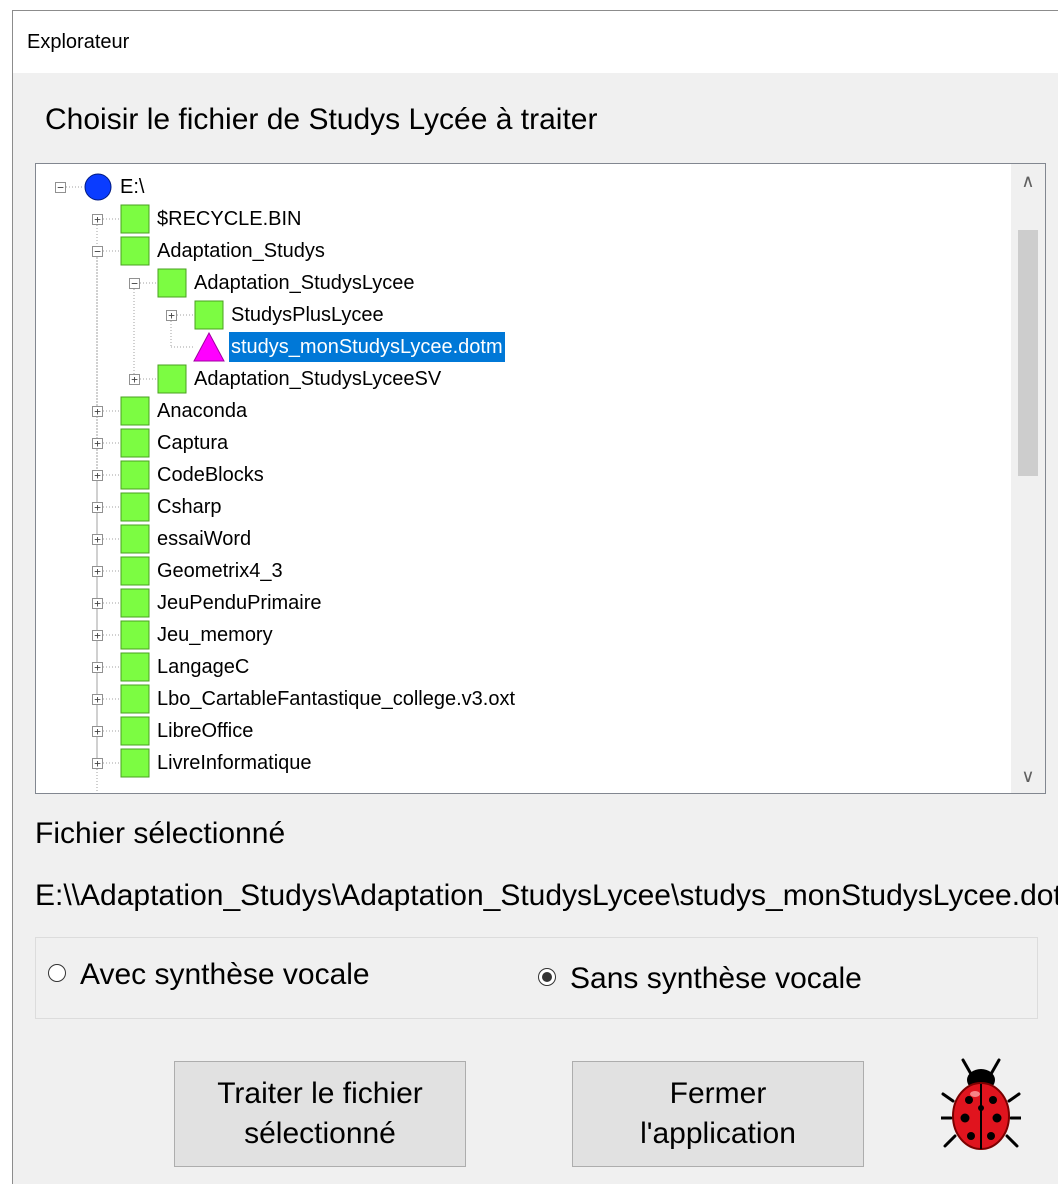  I want to click on tree-item: − Adaptation_Studys, so click(521, 251).